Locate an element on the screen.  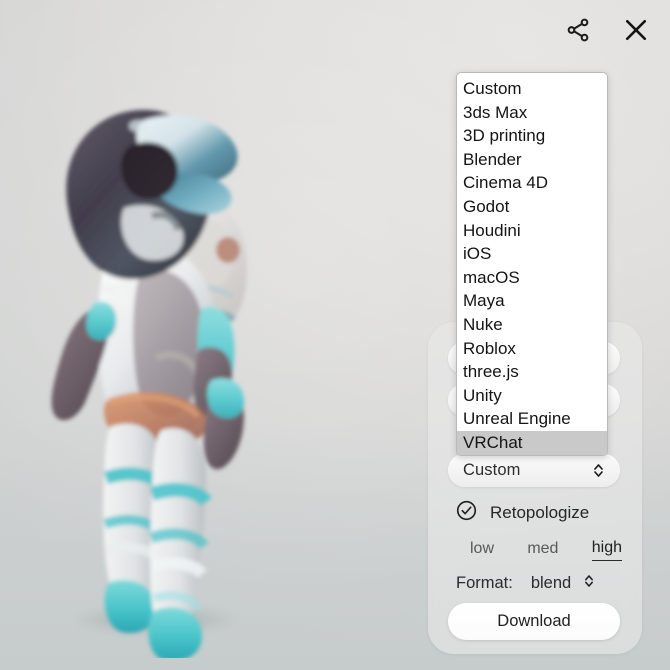
preset-select-value: Custom is located at coordinates (492, 470).